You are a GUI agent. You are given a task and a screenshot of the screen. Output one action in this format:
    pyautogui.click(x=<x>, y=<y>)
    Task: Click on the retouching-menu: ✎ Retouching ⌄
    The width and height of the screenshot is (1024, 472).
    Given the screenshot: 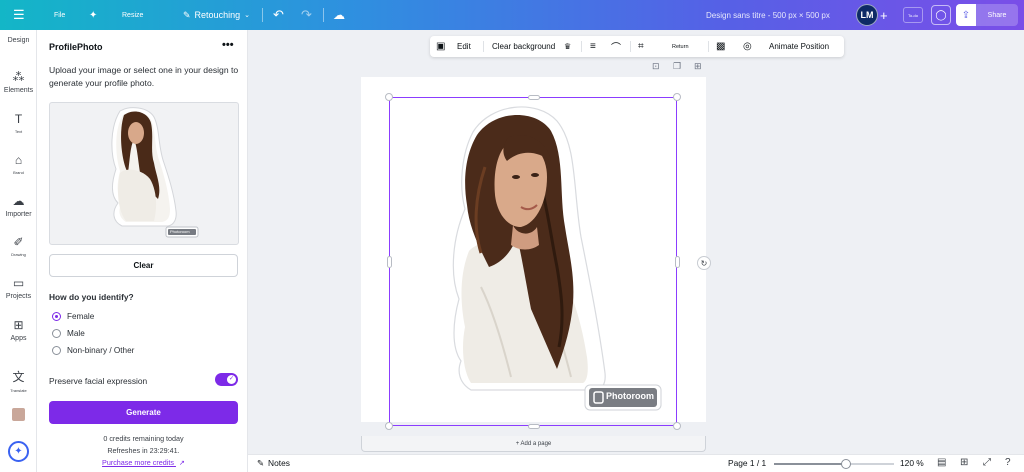 What is the action you would take?
    pyautogui.click(x=216, y=15)
    